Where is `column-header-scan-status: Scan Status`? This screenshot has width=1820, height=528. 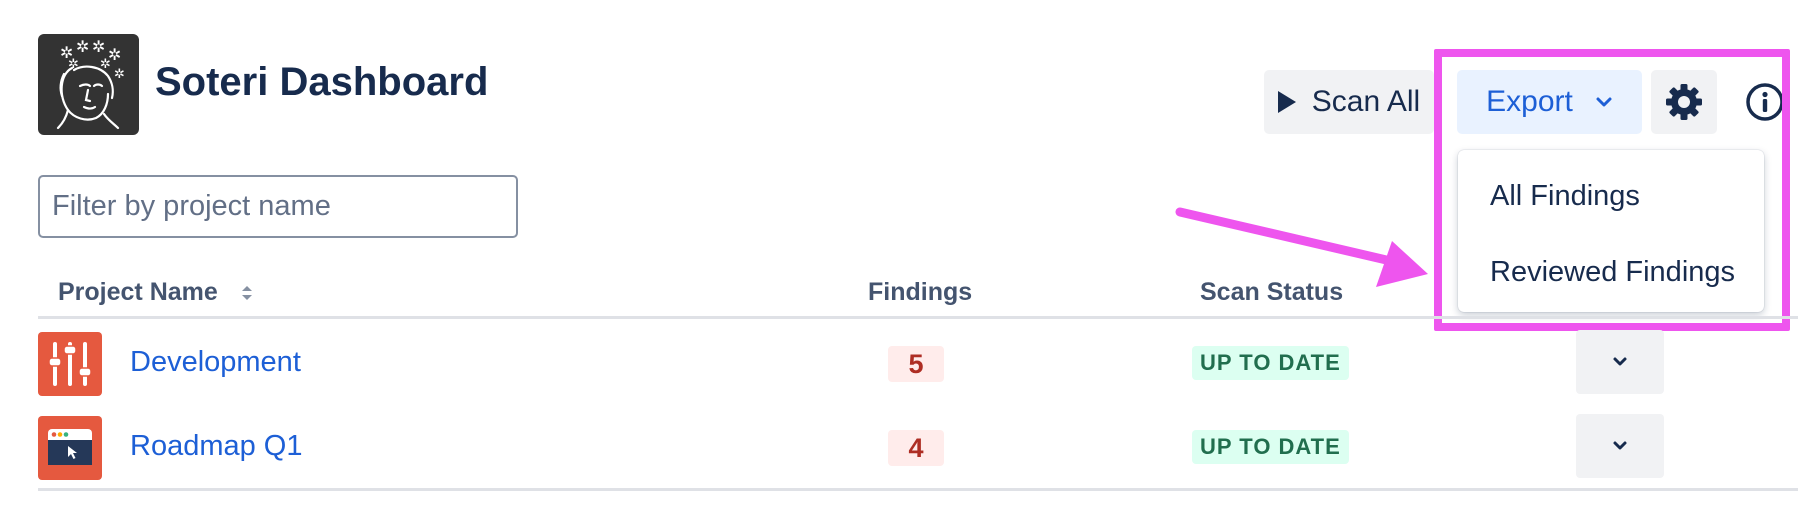 column-header-scan-status: Scan Status is located at coordinates (1272, 292).